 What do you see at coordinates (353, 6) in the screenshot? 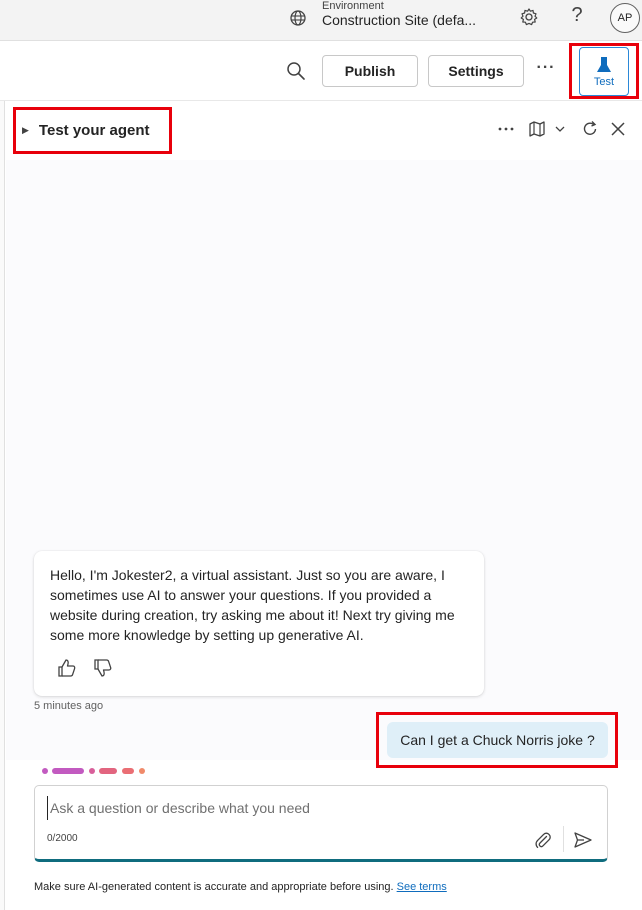
I see `environment-label: Environment` at bounding box center [353, 6].